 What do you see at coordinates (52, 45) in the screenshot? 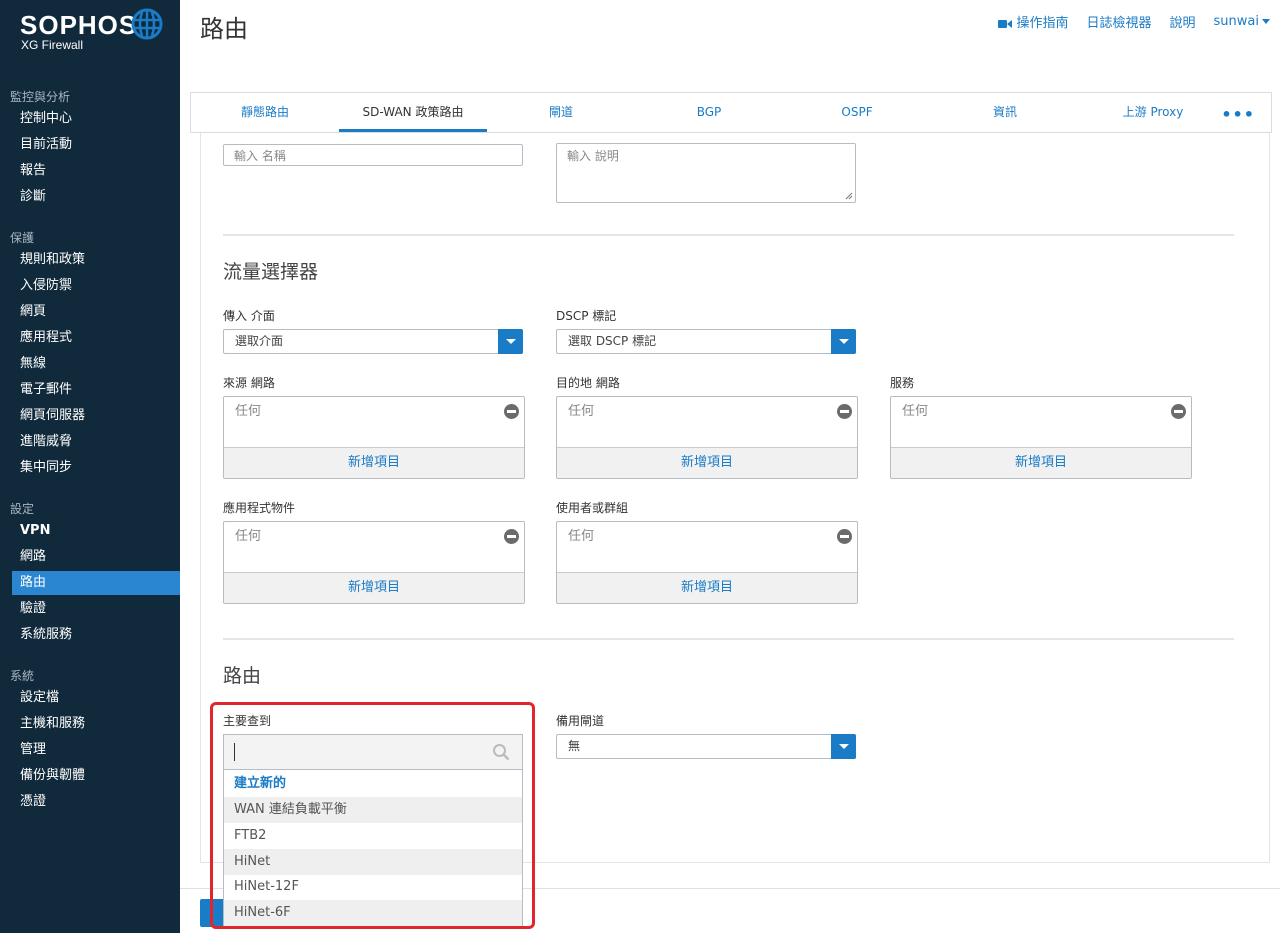
I see `product-name: XG Firewall` at bounding box center [52, 45].